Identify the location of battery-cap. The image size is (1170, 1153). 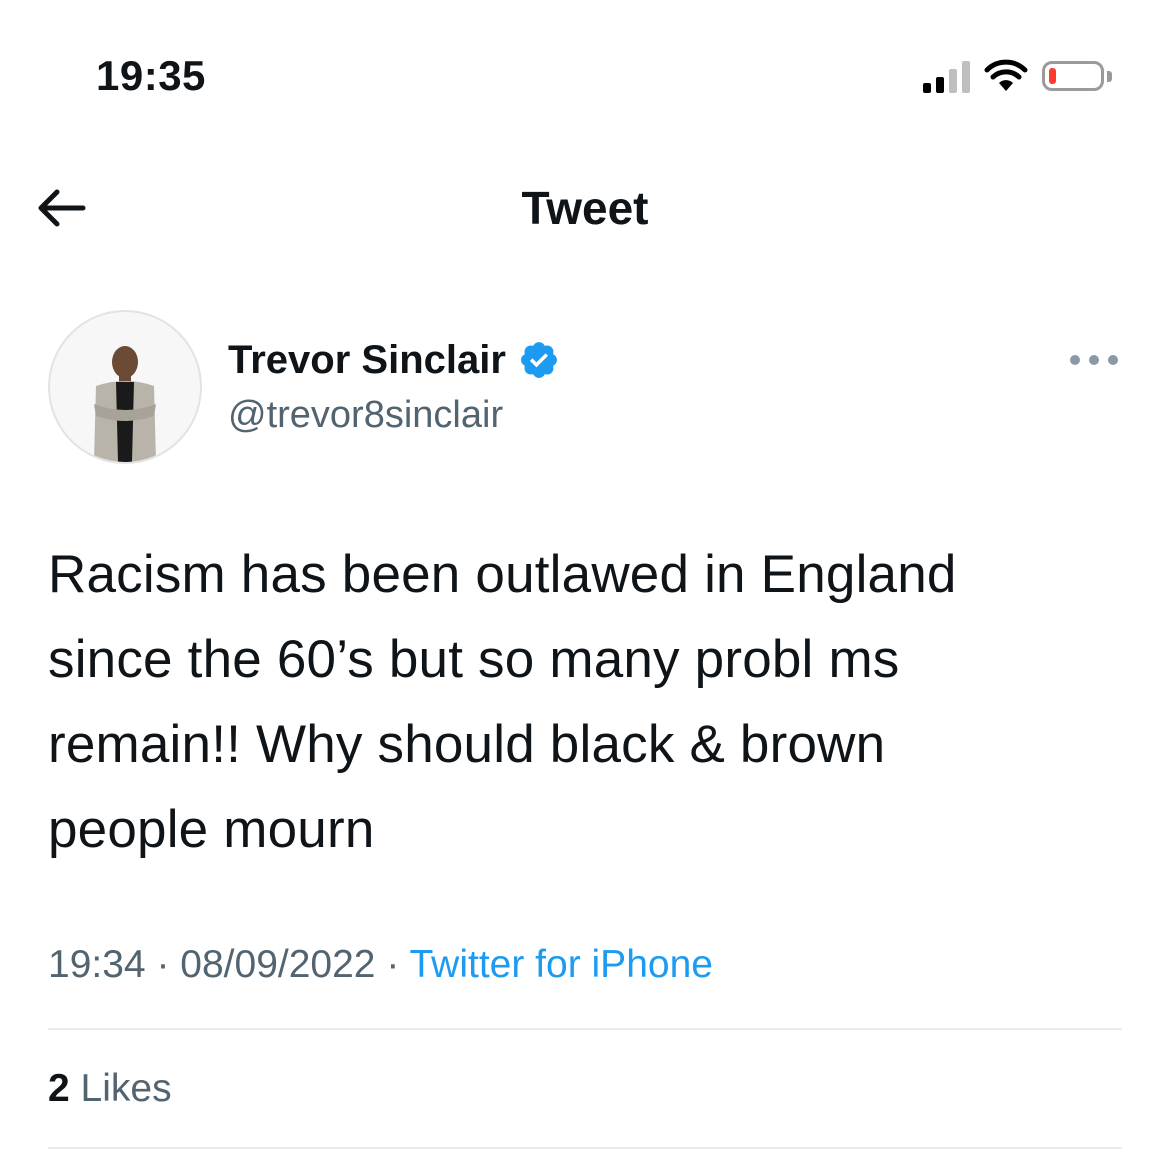
(1109, 76).